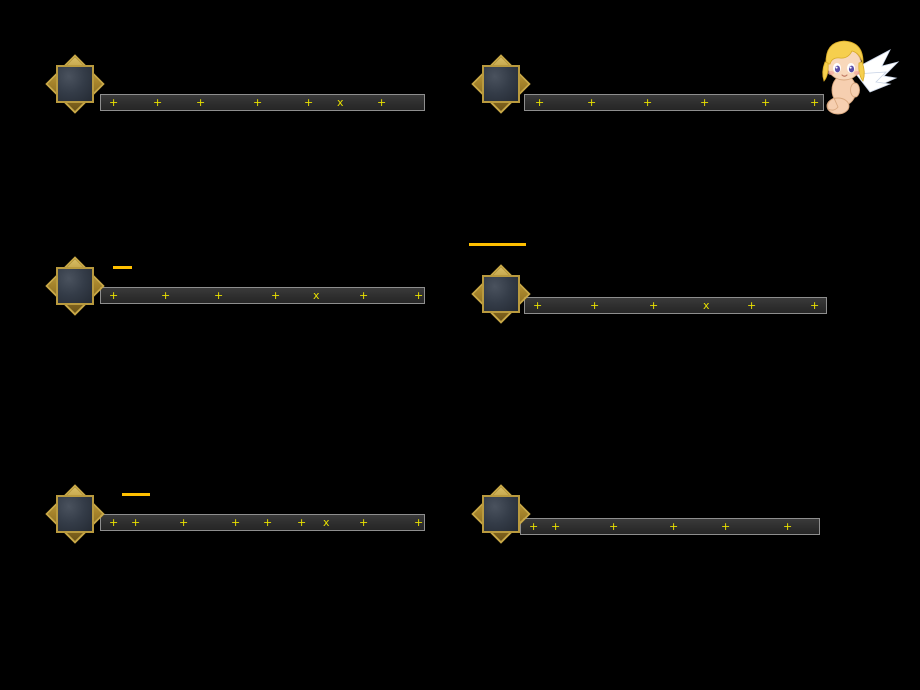 This screenshot has width=920, height=690. I want to click on links-joined-underline, so click(122, 244).